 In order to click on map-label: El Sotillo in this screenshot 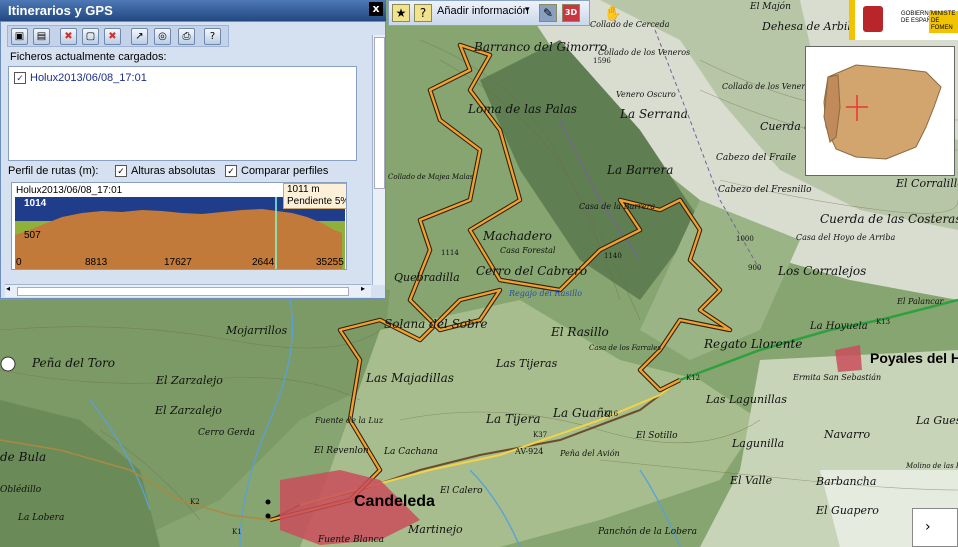, I will do `click(657, 436)`.